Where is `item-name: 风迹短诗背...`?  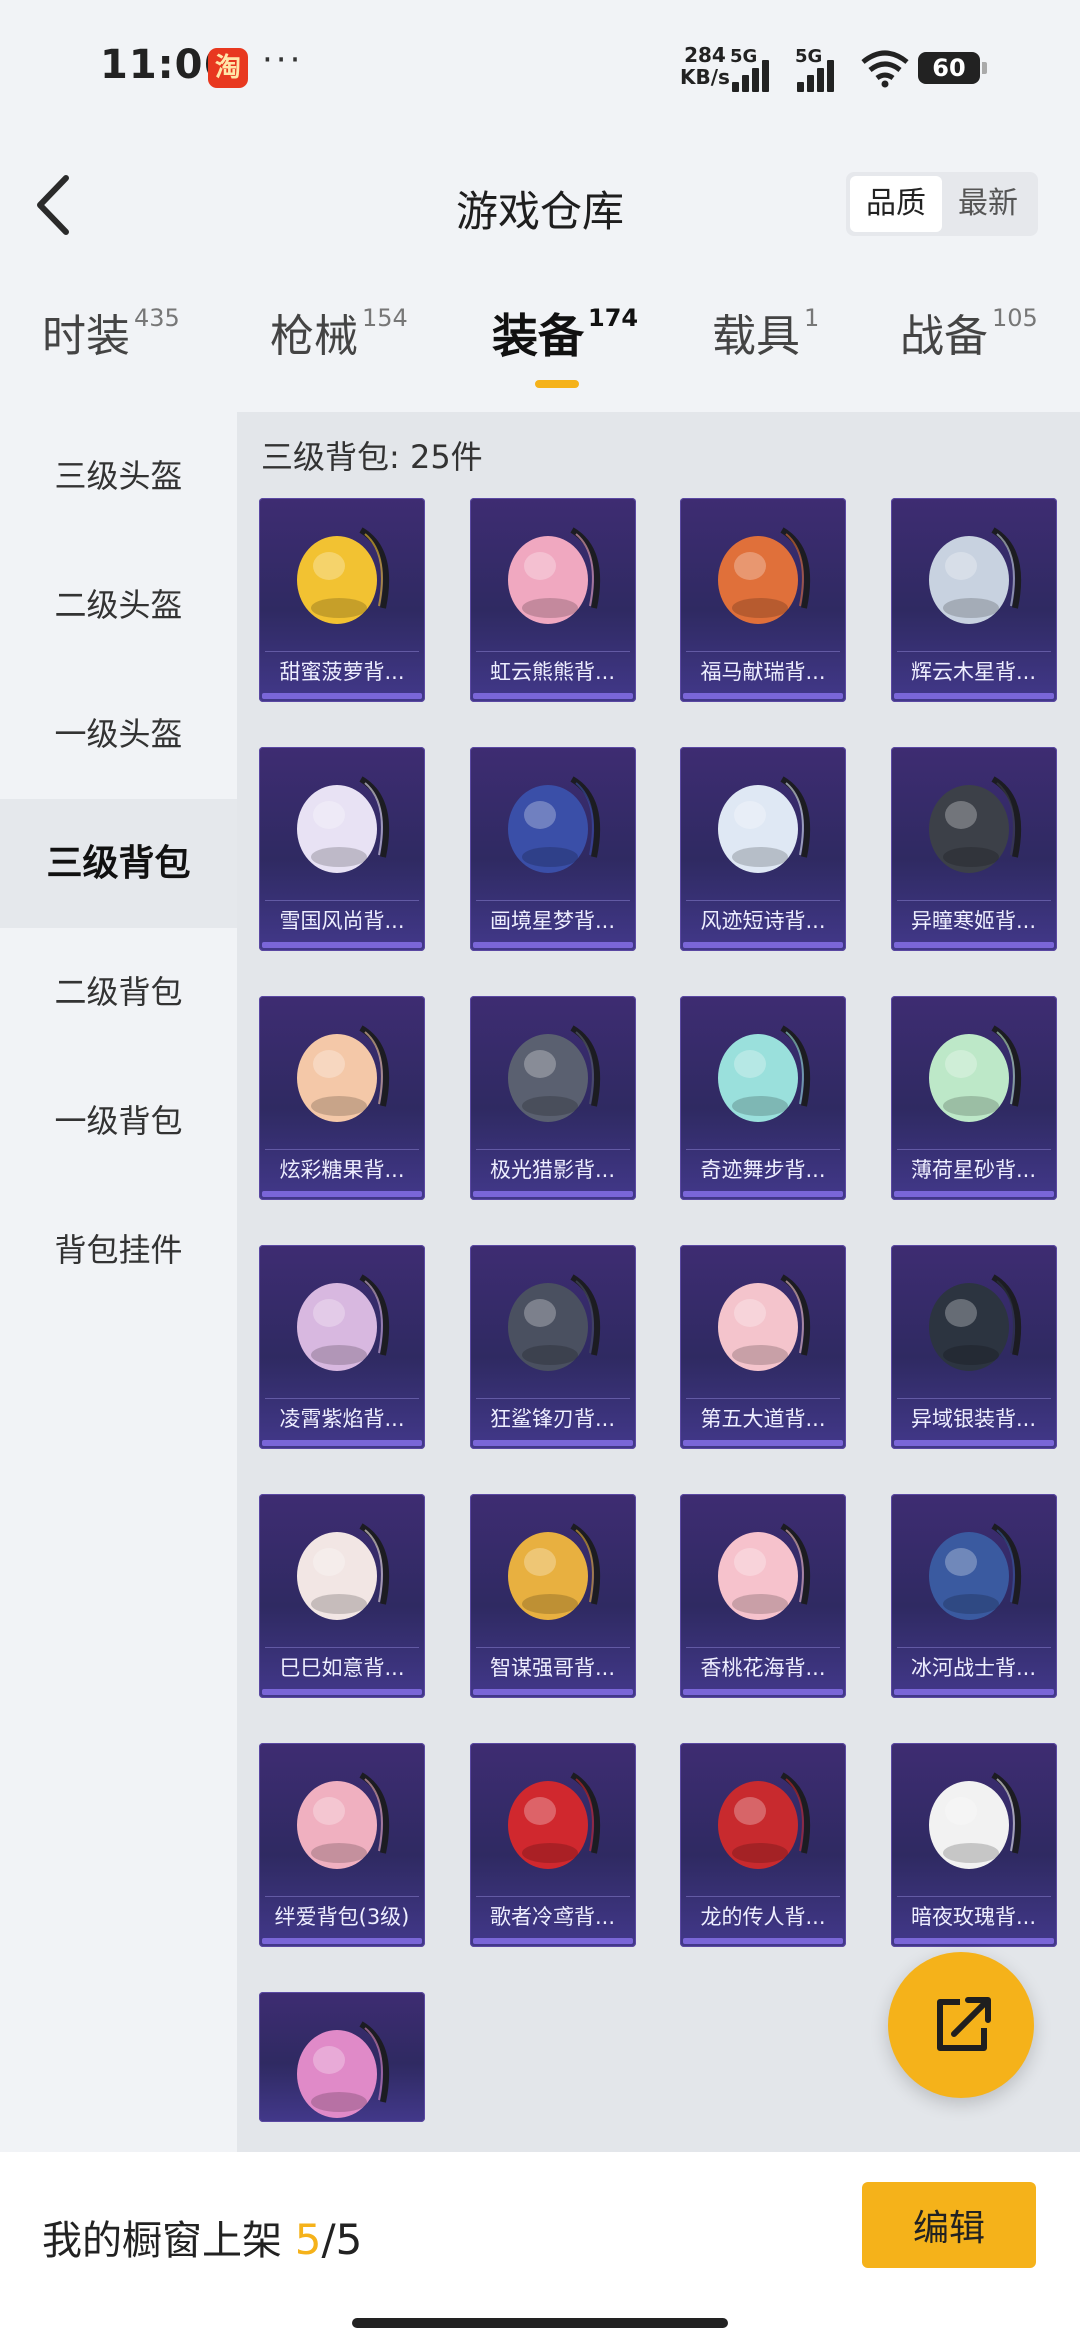
item-name: 风迹短诗背... is located at coordinates (763, 920).